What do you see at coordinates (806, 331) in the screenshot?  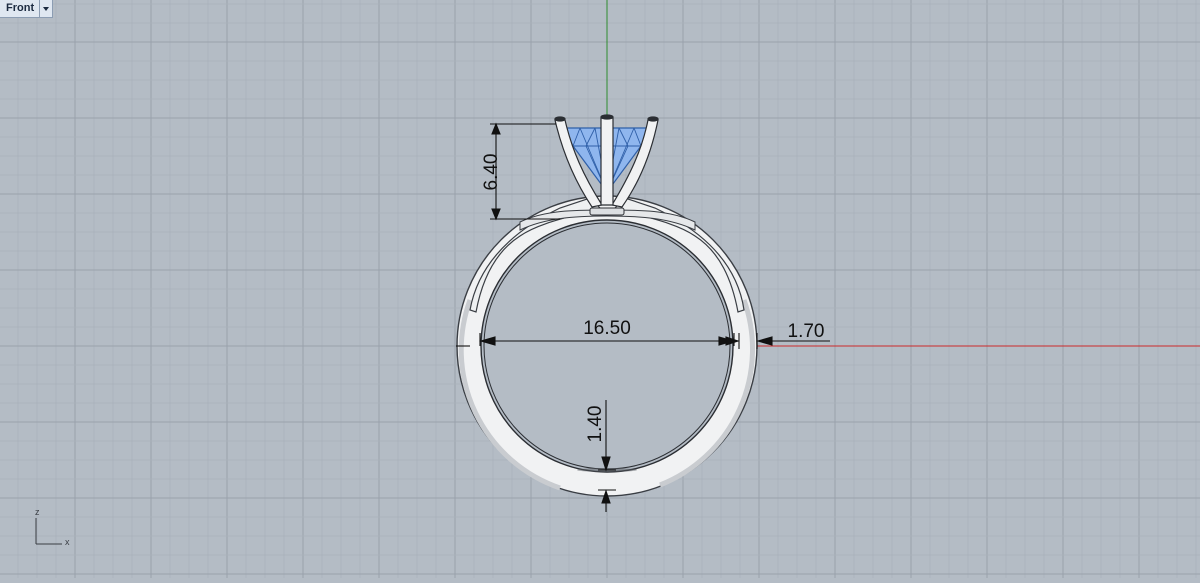 I see `dimension-band-width-label: 1.70` at bounding box center [806, 331].